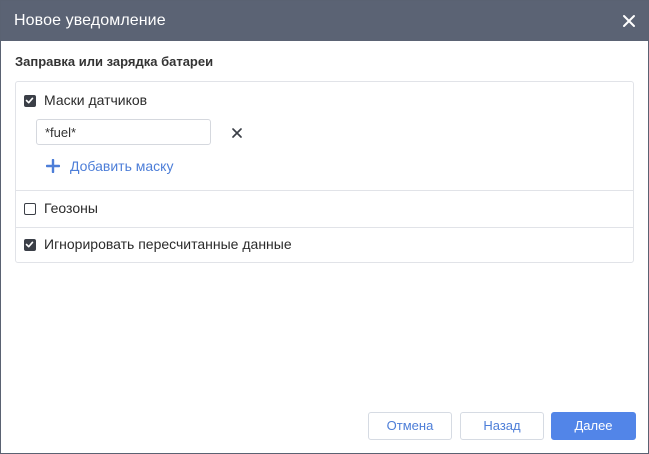  I want to click on cancel-button: Отмена, so click(410, 426).